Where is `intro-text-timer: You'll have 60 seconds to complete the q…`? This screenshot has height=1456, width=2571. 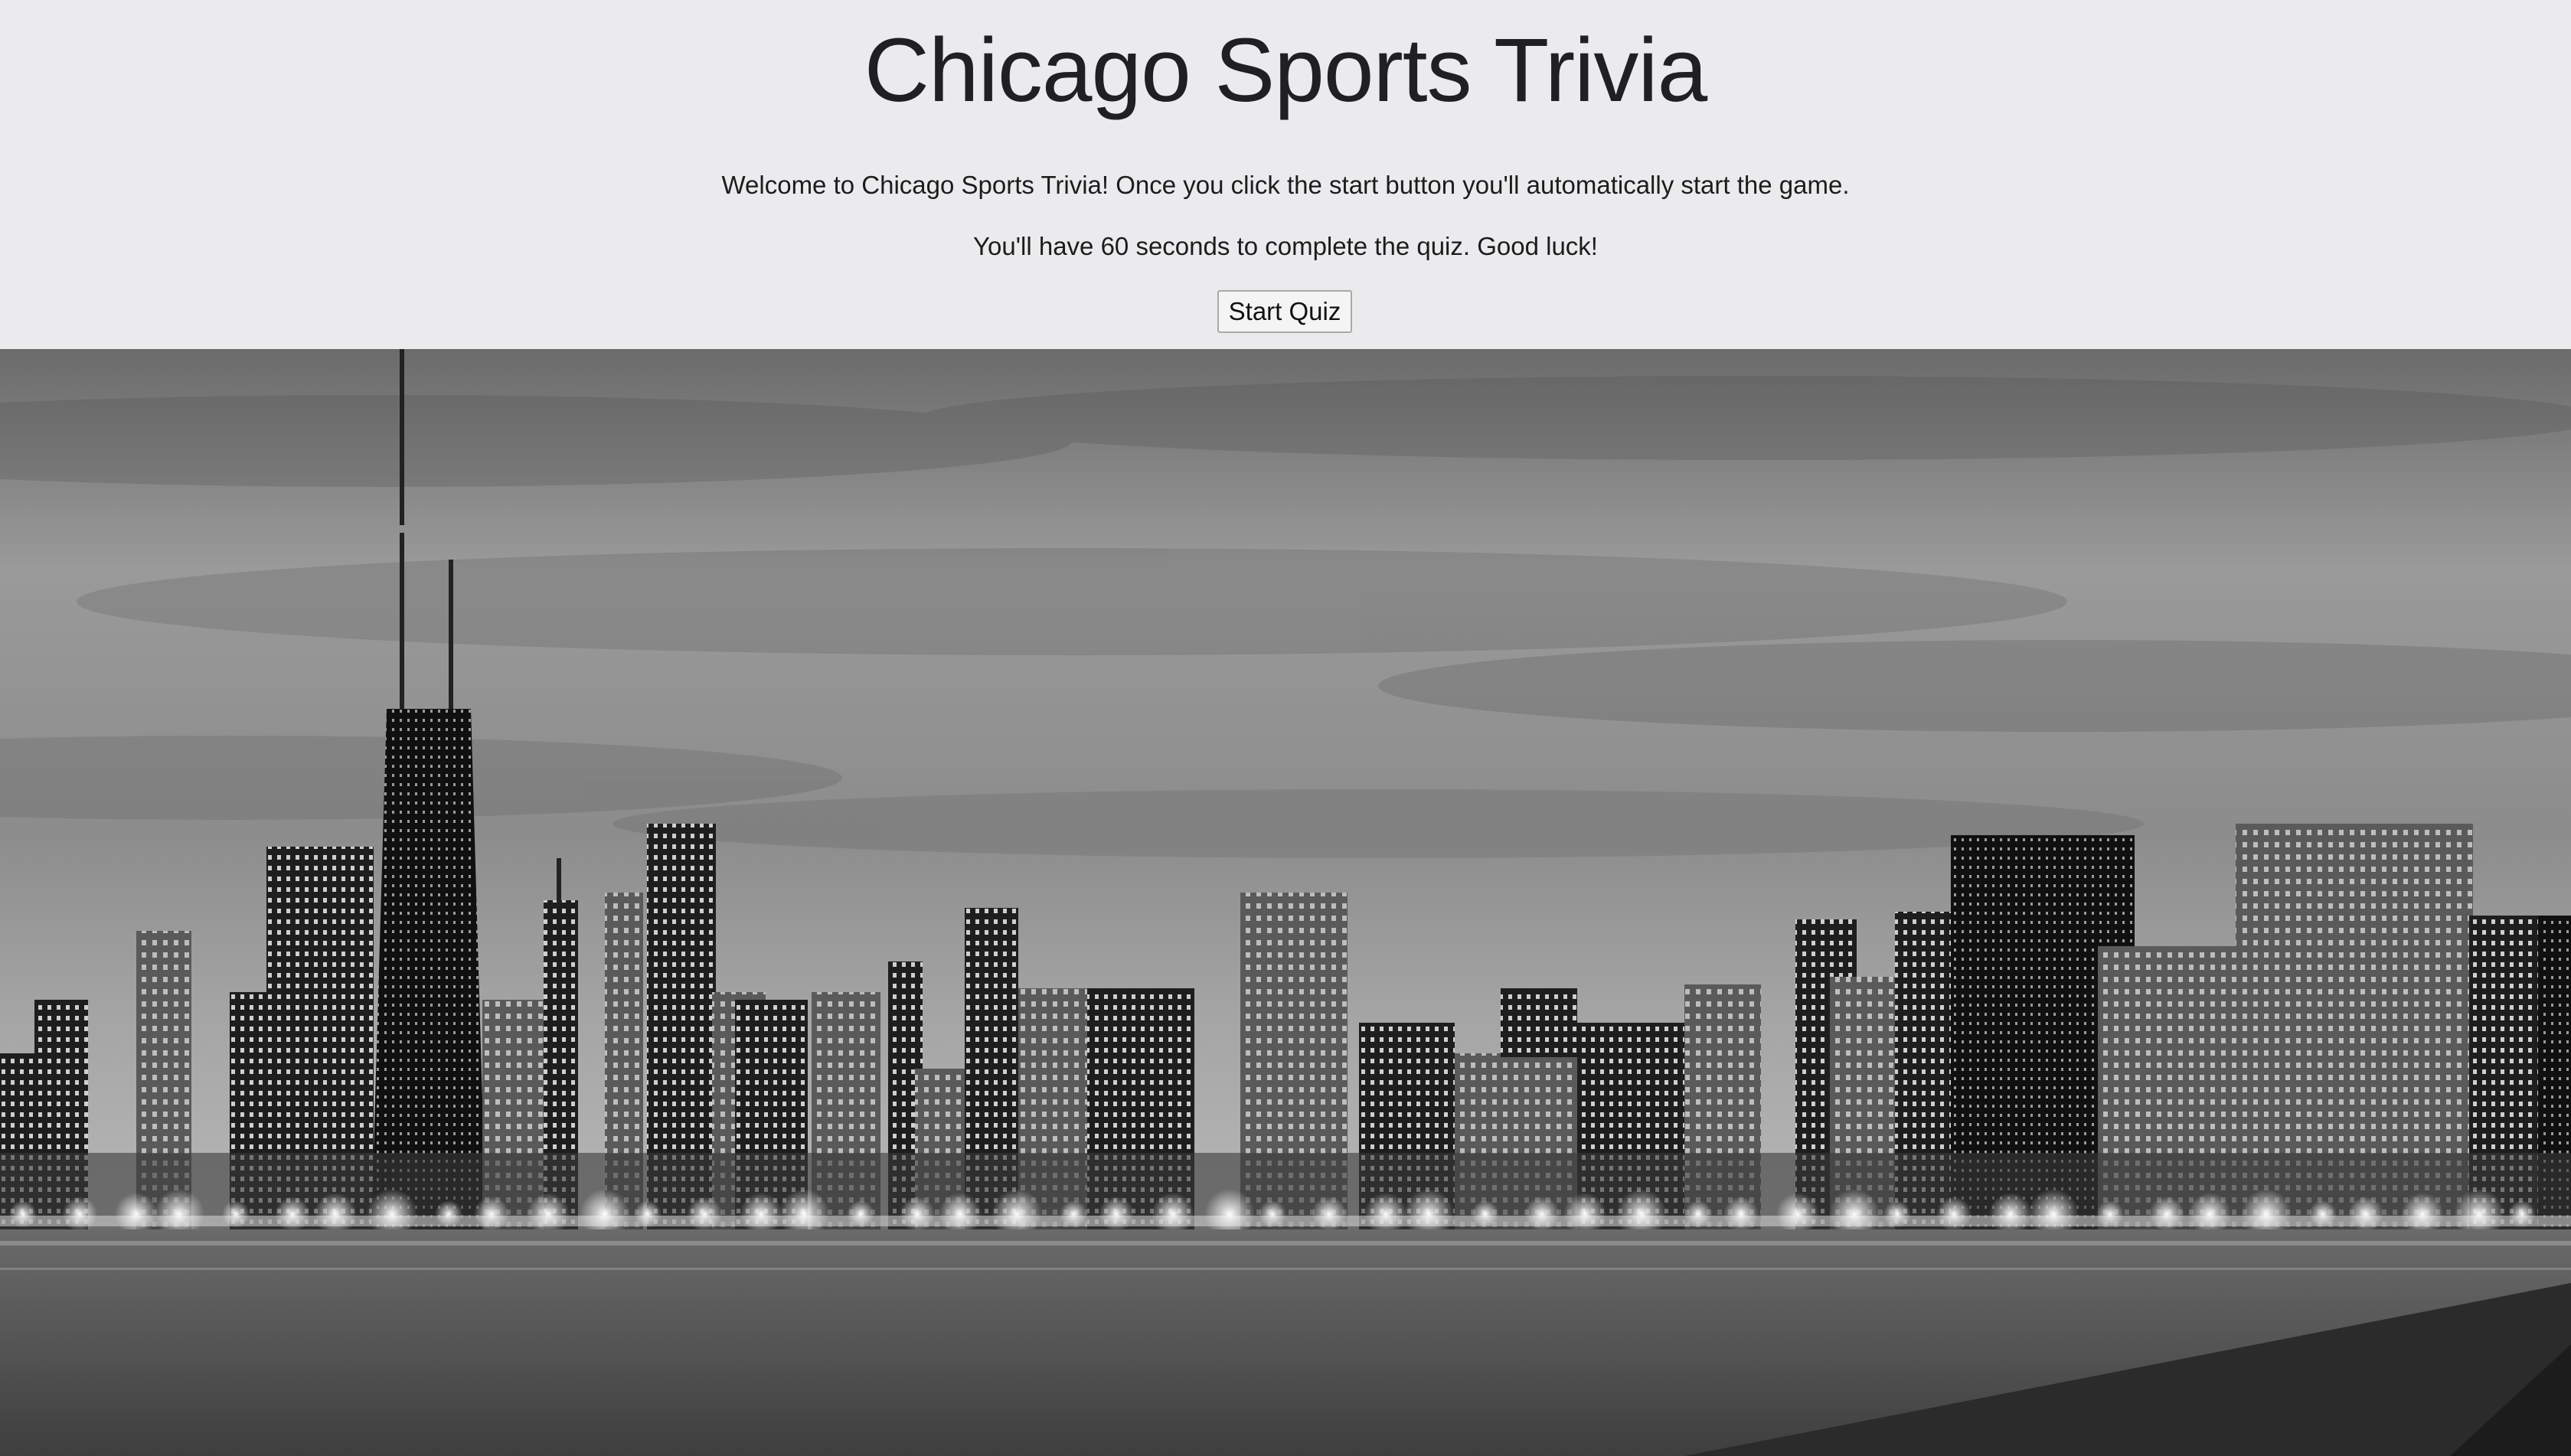
intro-text-timer: You'll have 60 seconds to complete the q… is located at coordinates (1285, 246).